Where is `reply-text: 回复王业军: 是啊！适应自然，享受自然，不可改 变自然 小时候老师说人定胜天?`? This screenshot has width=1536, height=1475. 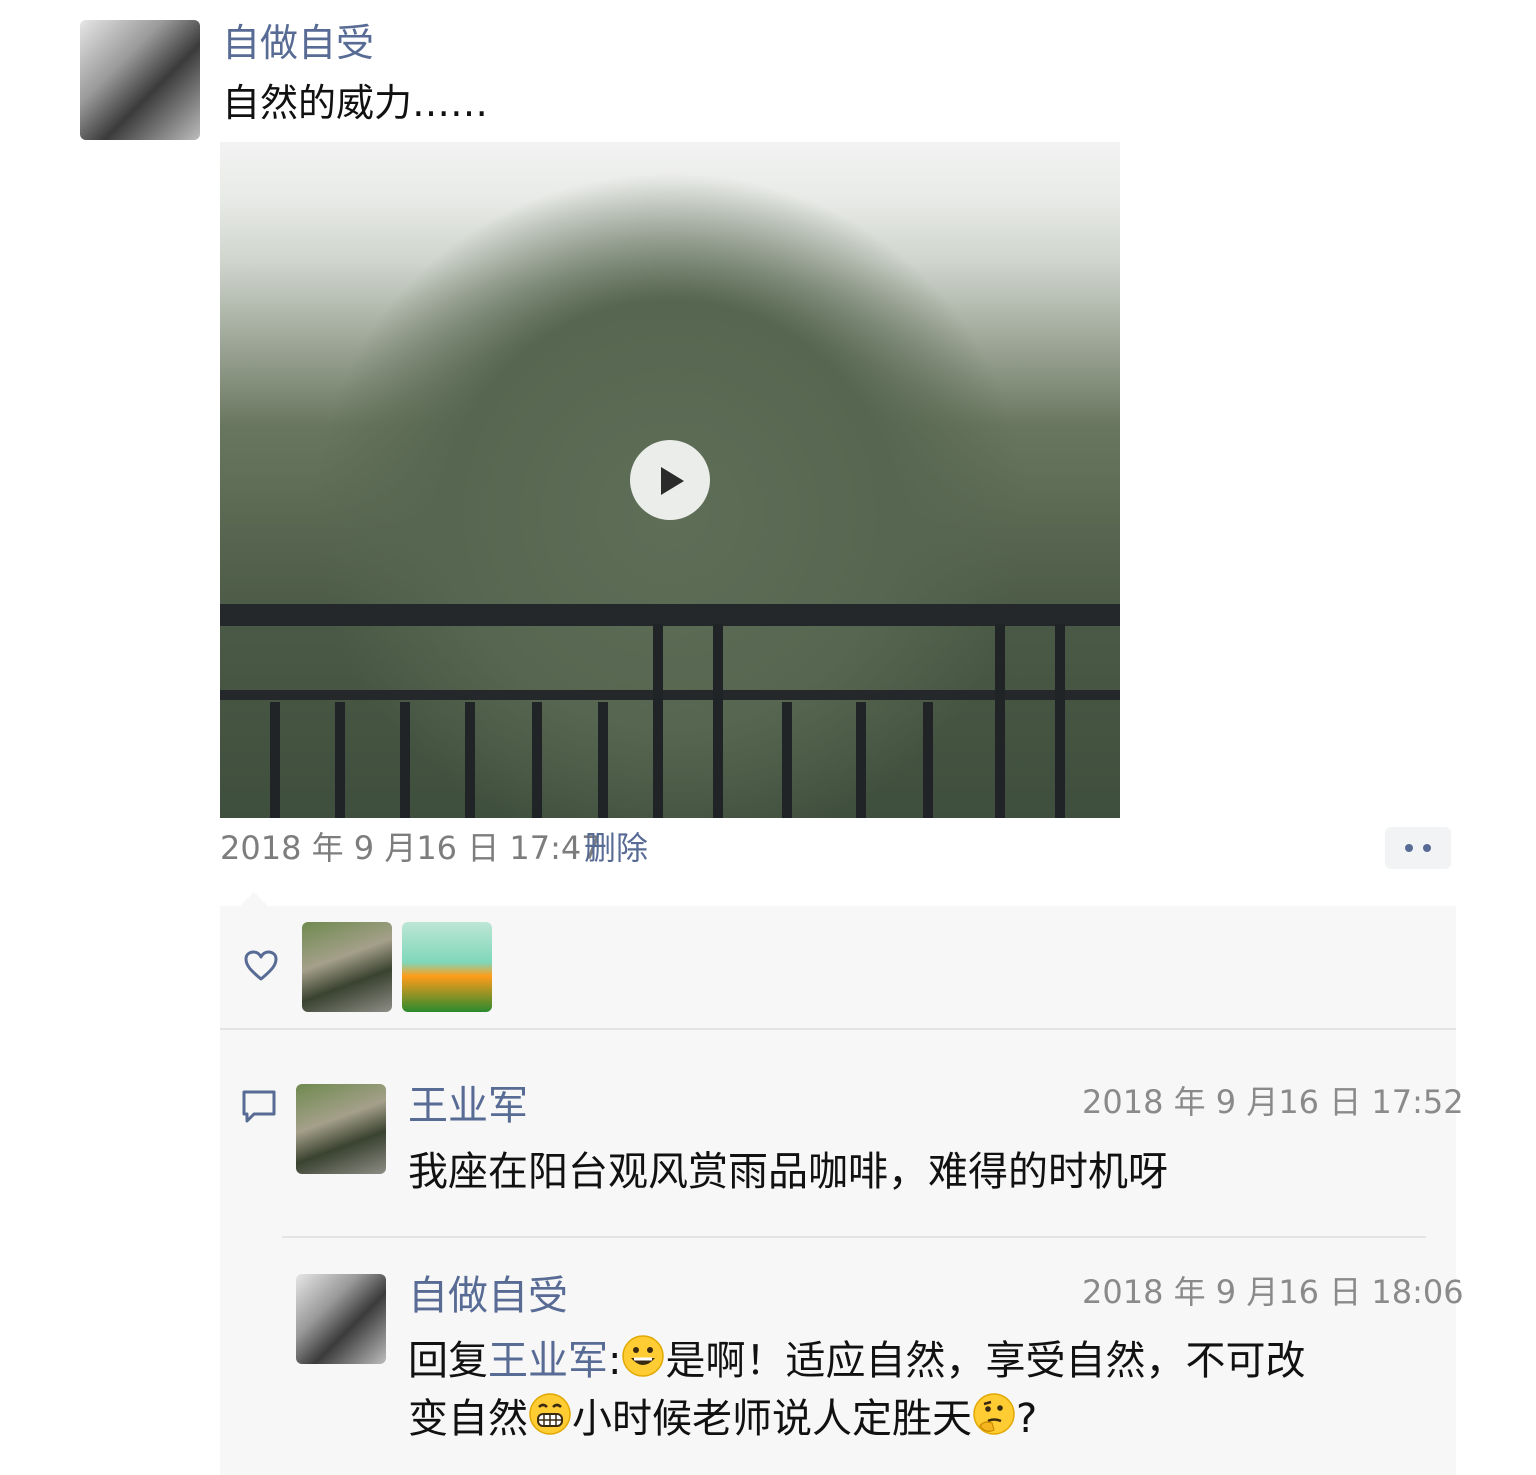 reply-text: 回复王业军: 是啊！适应自然，享受自然，不可改 变自然 小时候老师说人定胜天? is located at coordinates (923, 1392).